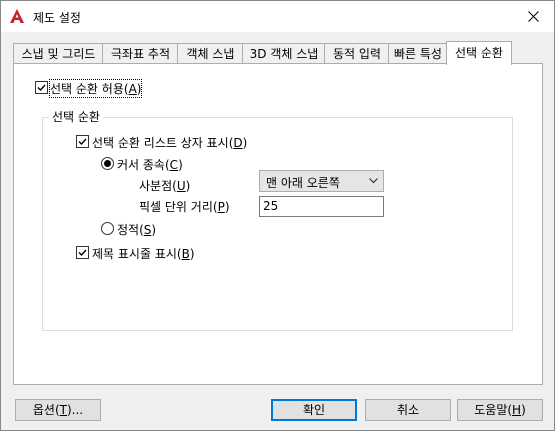 This screenshot has width=555, height=431. Describe the element at coordinates (357, 53) in the screenshot. I see `tab-dynamic-input: 동적 입력` at that location.